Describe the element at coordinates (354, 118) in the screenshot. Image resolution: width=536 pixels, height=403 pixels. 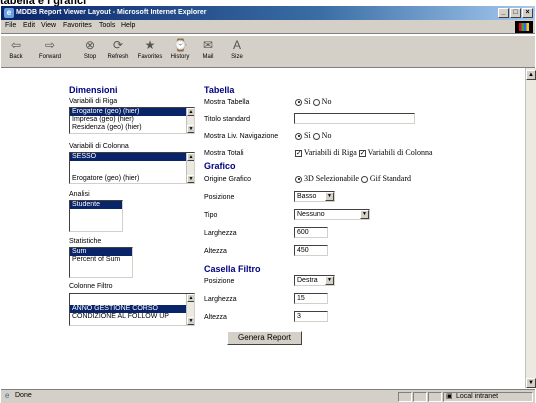
I see `titolo-input` at that location.